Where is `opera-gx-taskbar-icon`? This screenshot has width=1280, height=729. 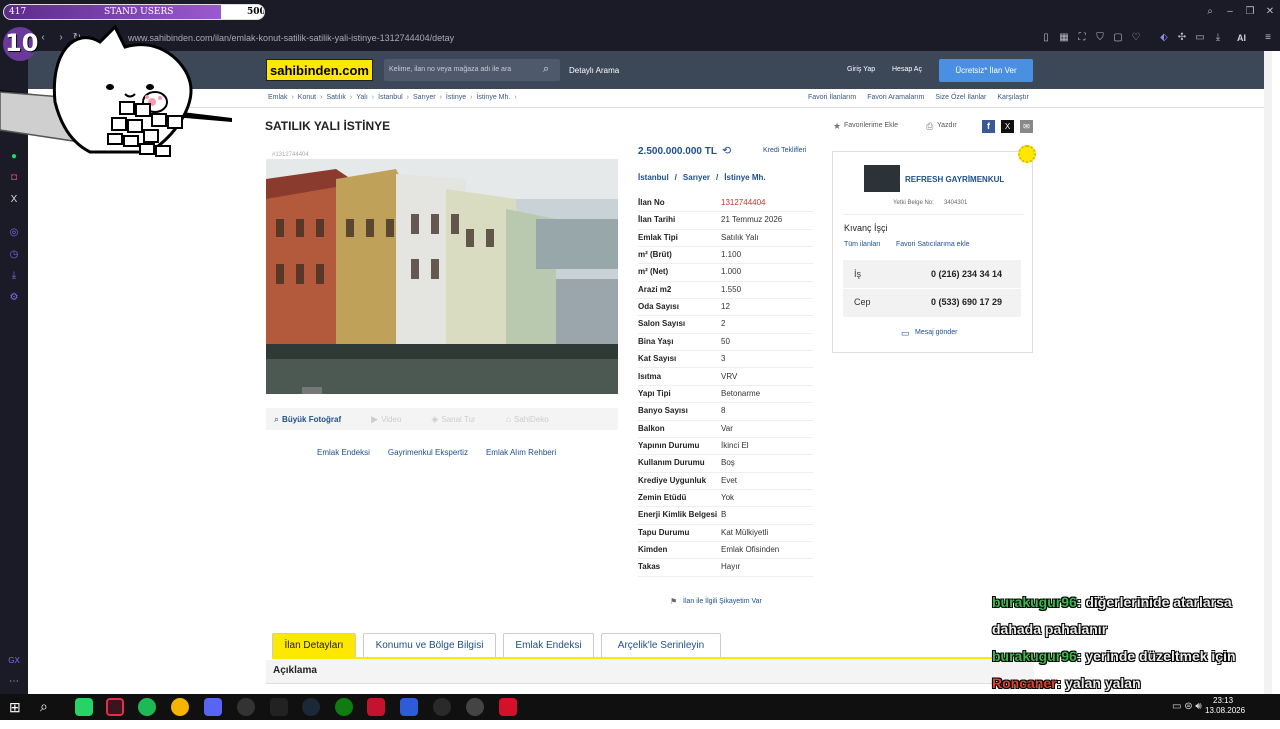 opera-gx-taskbar-icon is located at coordinates (115, 707).